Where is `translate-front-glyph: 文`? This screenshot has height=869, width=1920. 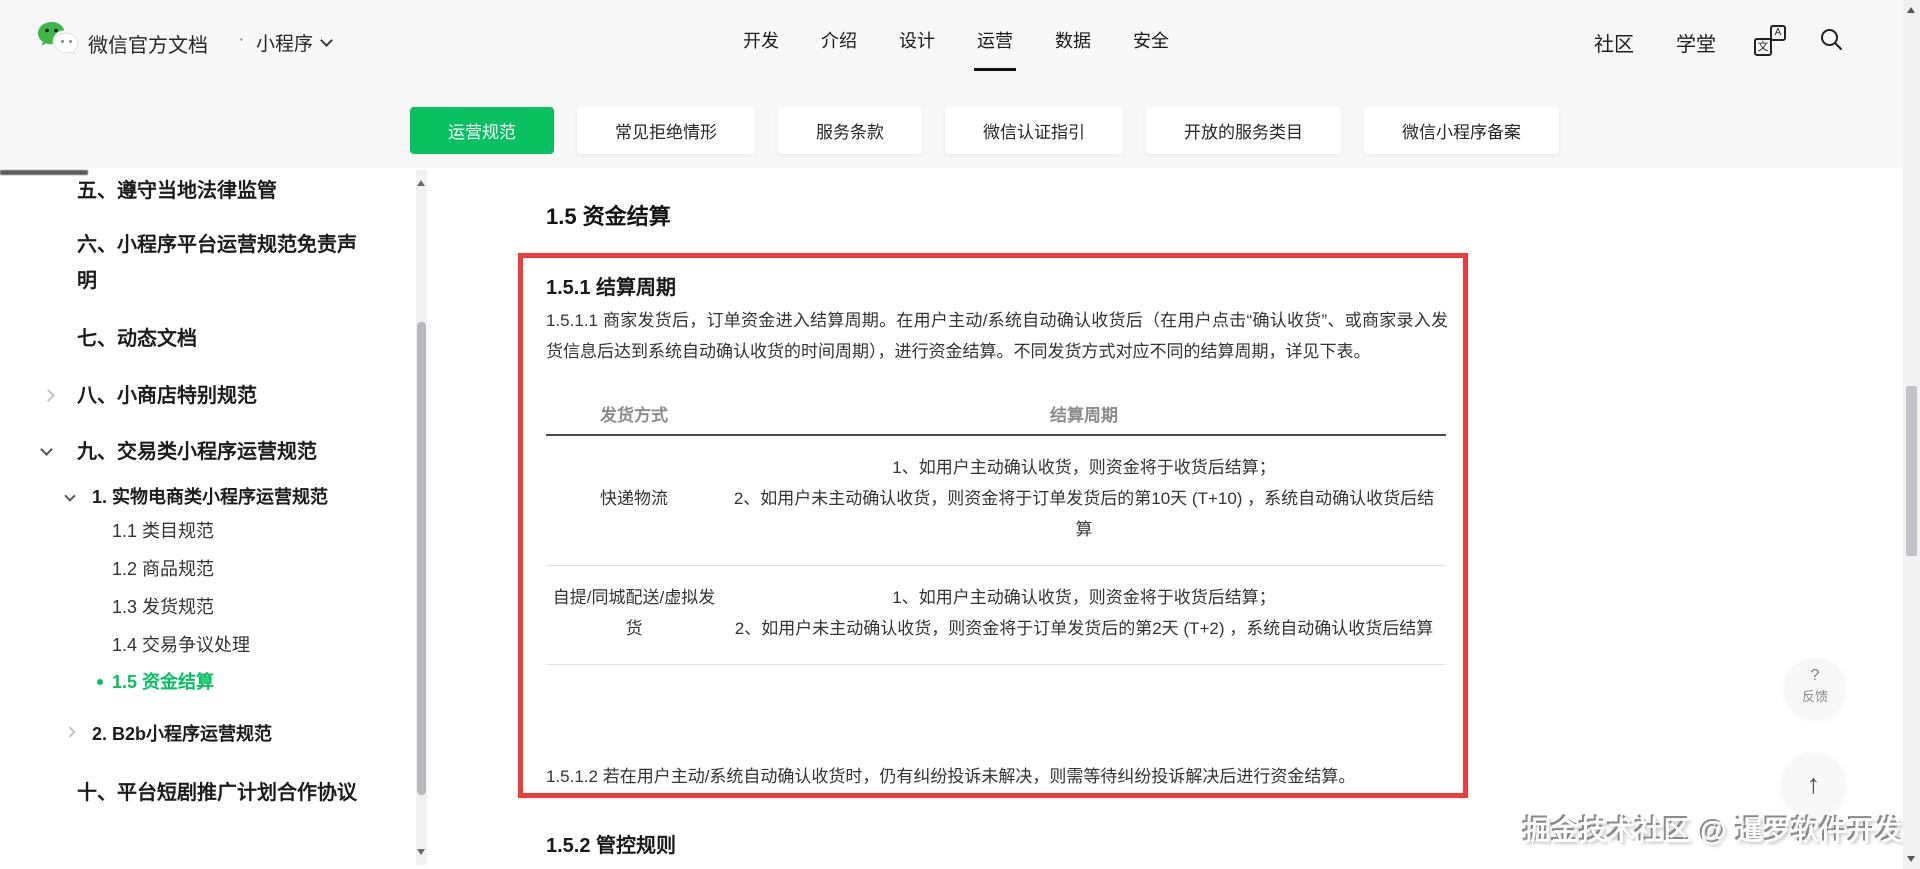
translate-front-glyph: 文 is located at coordinates (1763, 47).